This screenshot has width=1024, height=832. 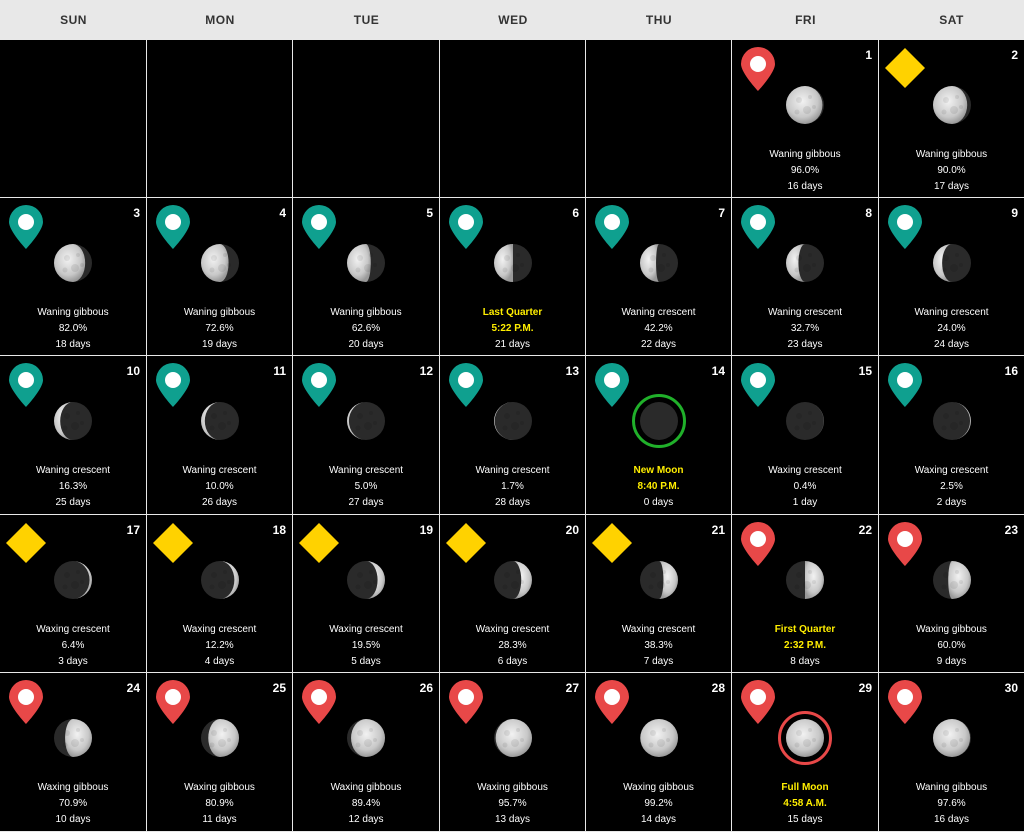 I want to click on day-number: 26, so click(x=426, y=688).